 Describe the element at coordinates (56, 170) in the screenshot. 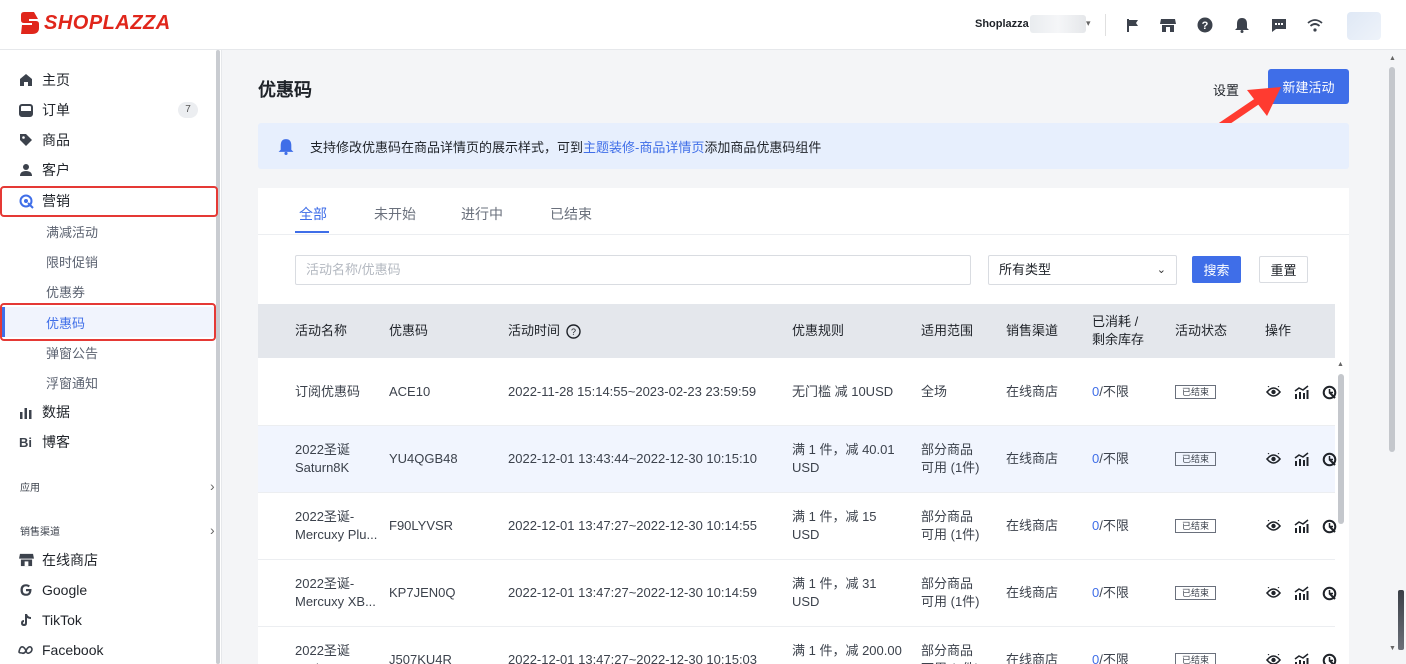

I see `sidebar-item-label: 客户` at that location.